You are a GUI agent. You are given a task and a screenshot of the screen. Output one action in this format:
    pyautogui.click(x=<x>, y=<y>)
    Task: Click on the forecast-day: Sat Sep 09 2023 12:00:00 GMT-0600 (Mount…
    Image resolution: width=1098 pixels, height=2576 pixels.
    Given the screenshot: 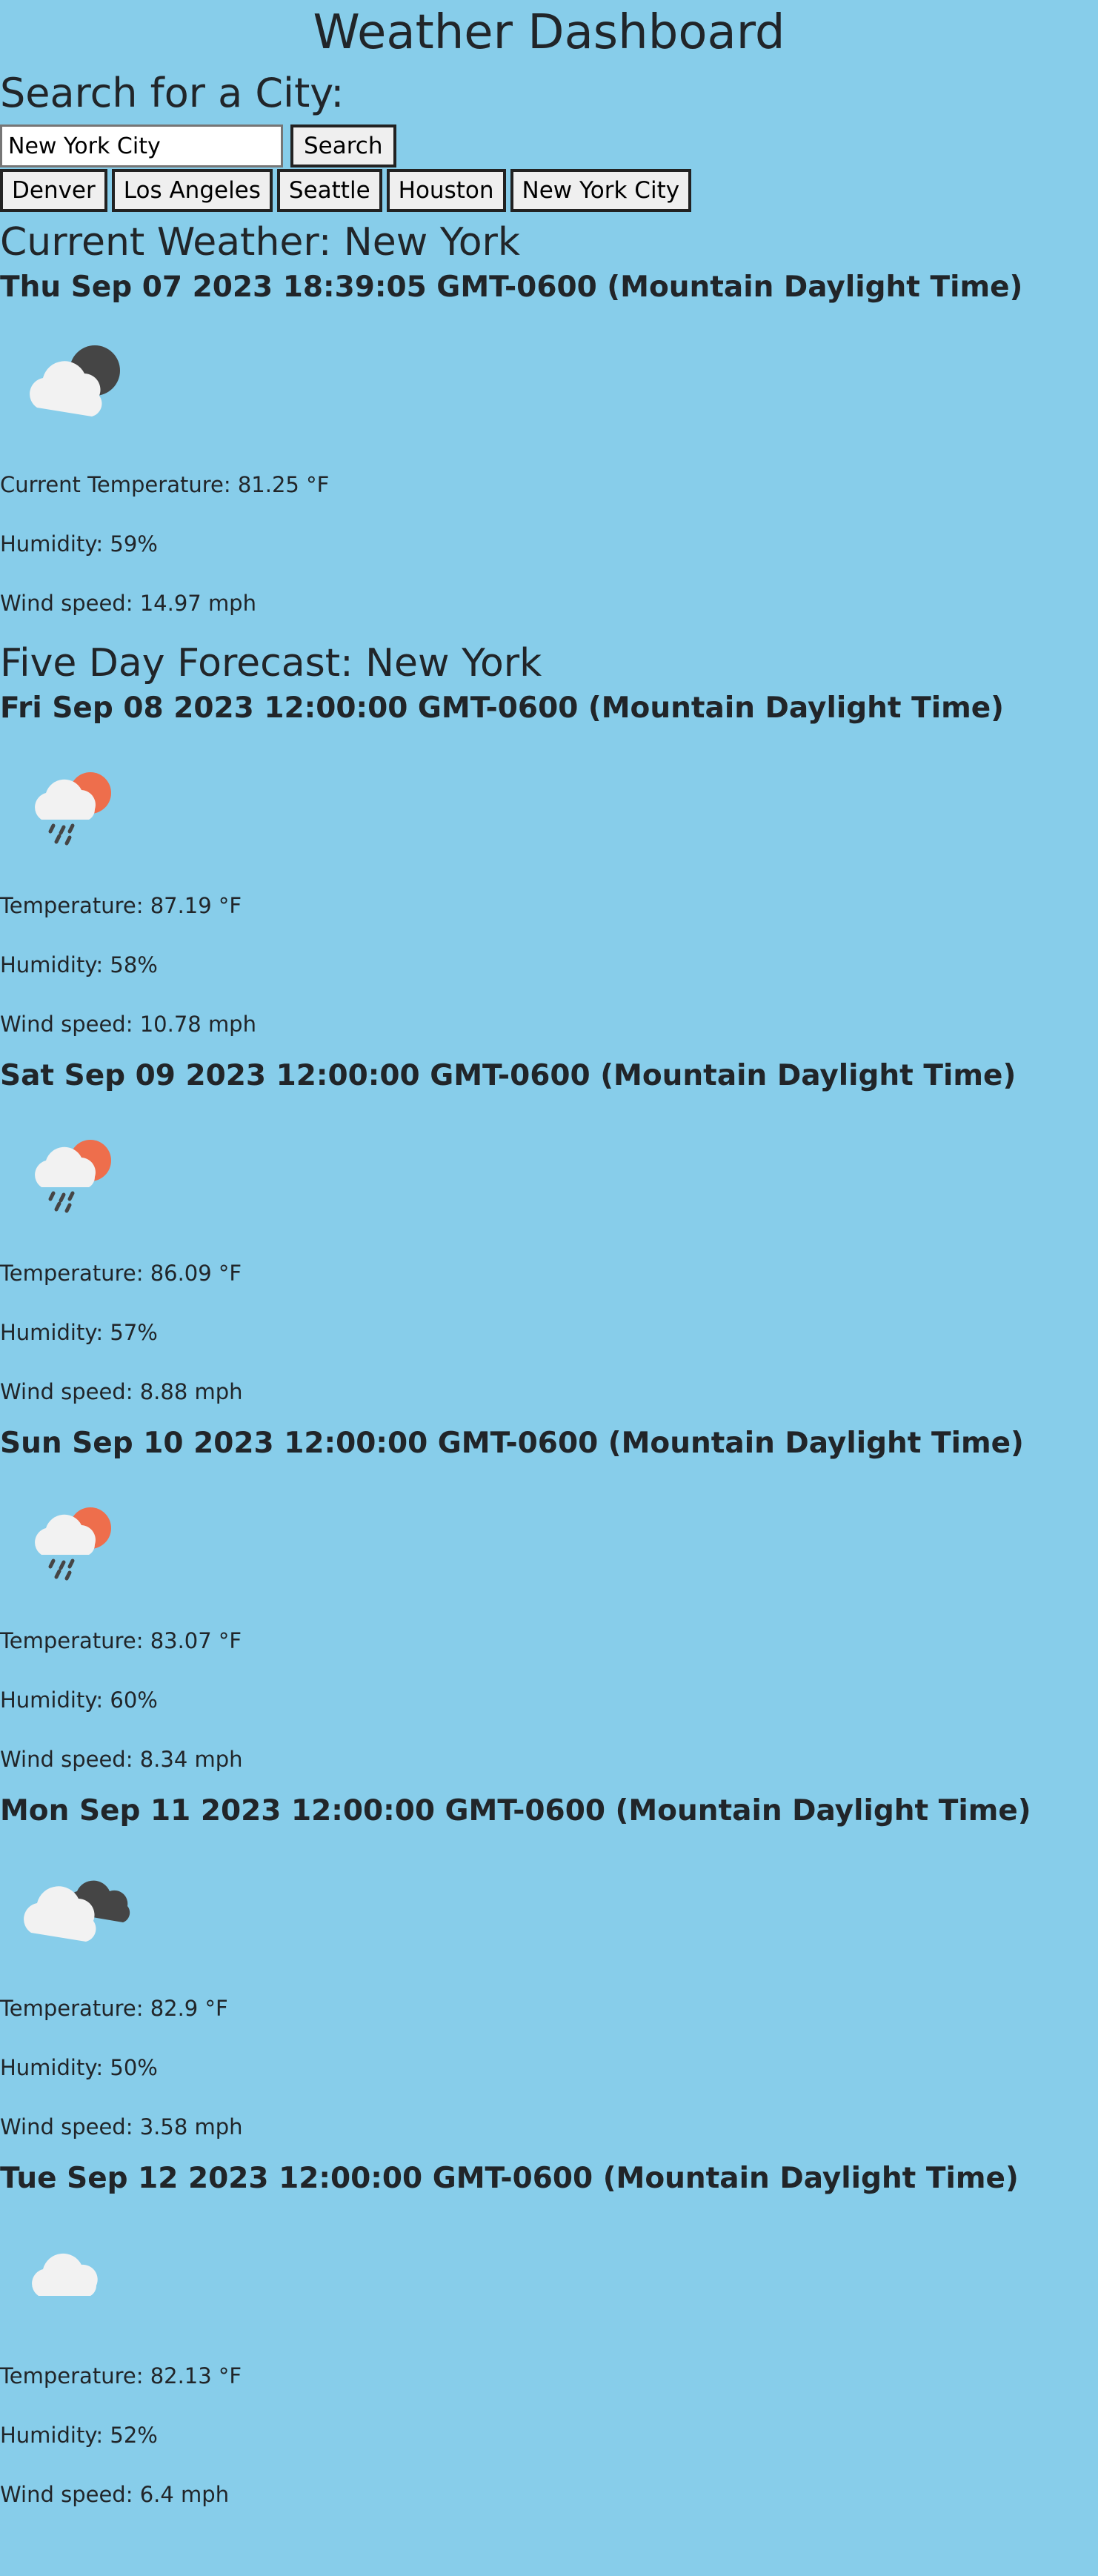 What is the action you would take?
    pyautogui.click(x=549, y=1239)
    